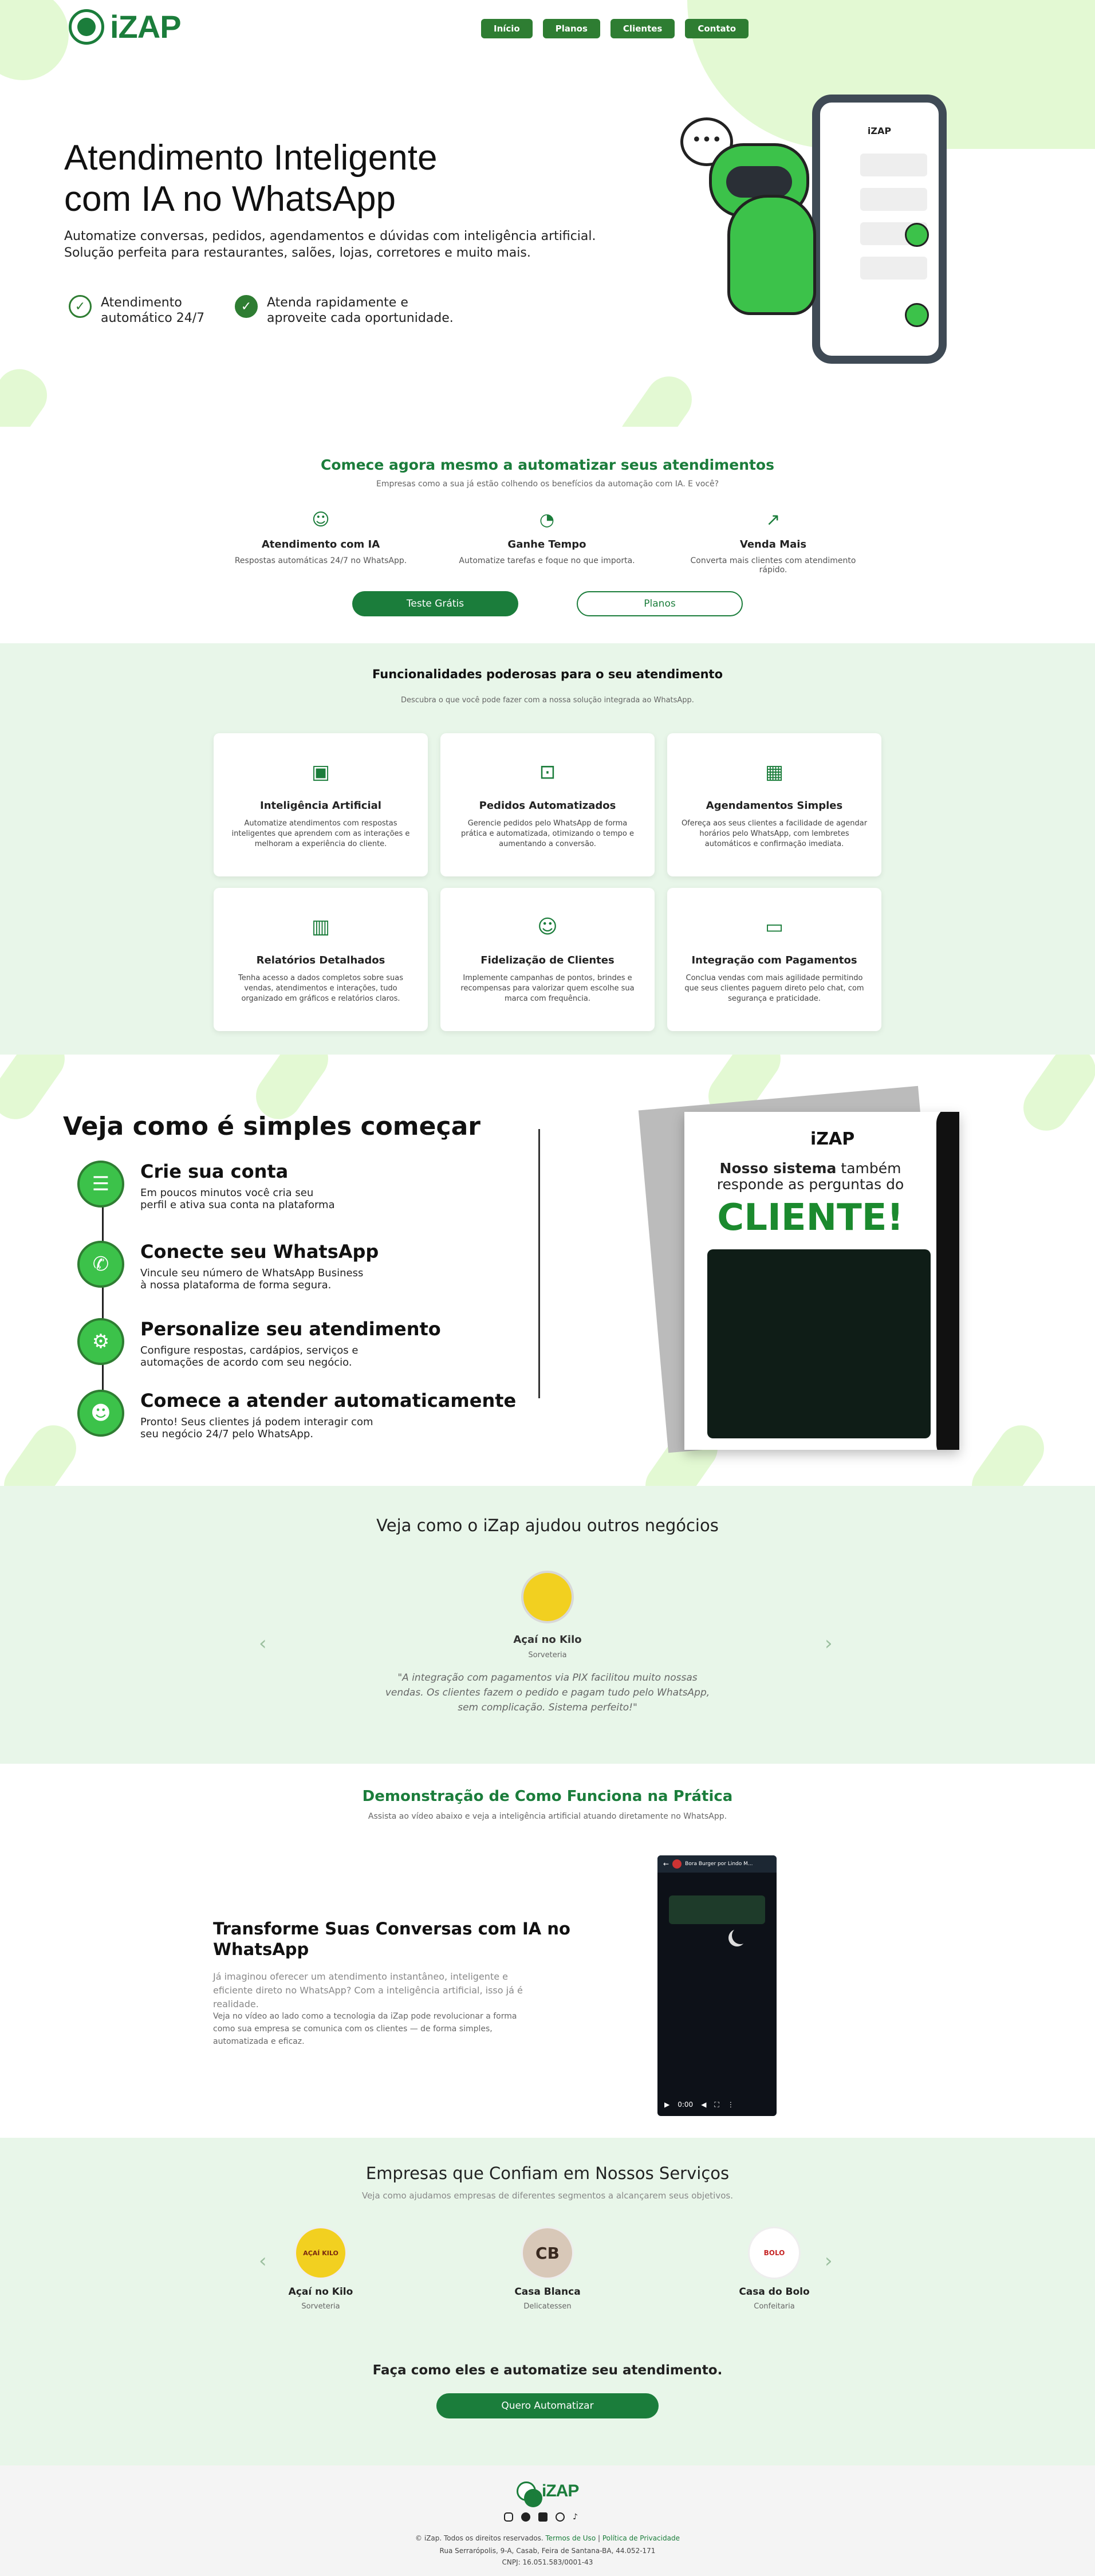 The width and height of the screenshot is (1095, 2576). What do you see at coordinates (435, 603) in the screenshot?
I see `trial-button: Teste Grátis` at bounding box center [435, 603].